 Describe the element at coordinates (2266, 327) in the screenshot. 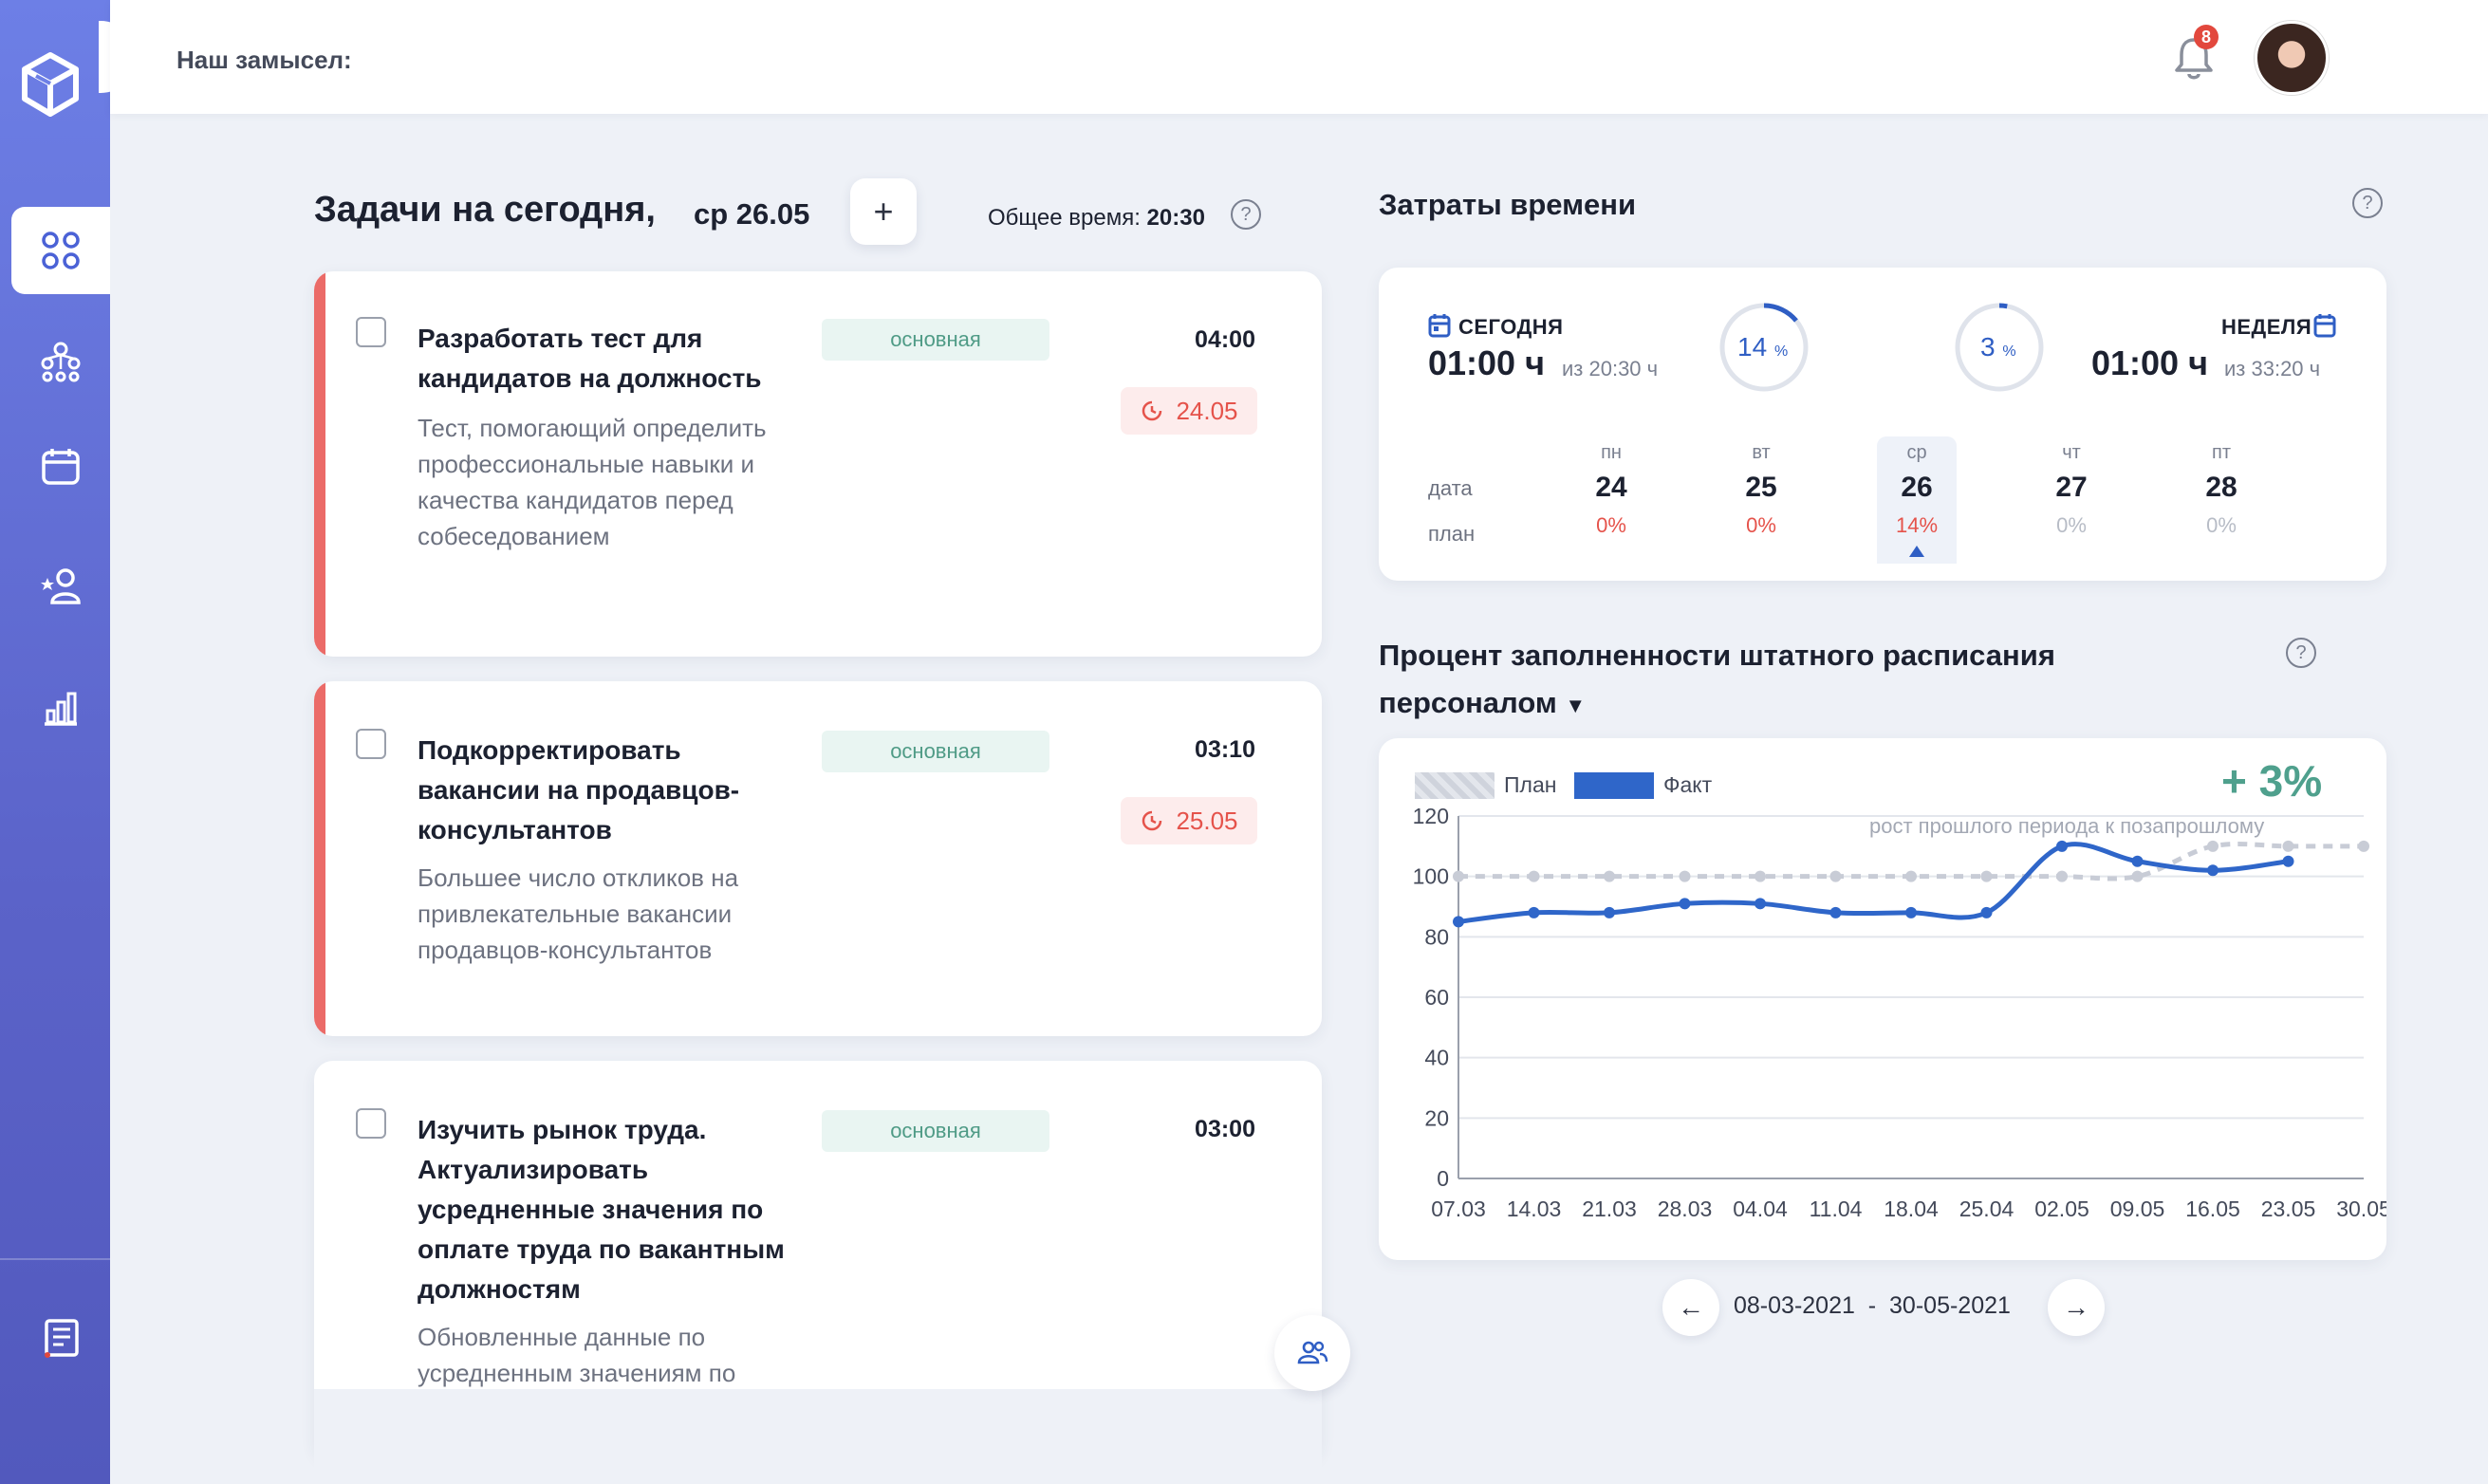

I see `week-label: НЕДЕЛЯ` at that location.